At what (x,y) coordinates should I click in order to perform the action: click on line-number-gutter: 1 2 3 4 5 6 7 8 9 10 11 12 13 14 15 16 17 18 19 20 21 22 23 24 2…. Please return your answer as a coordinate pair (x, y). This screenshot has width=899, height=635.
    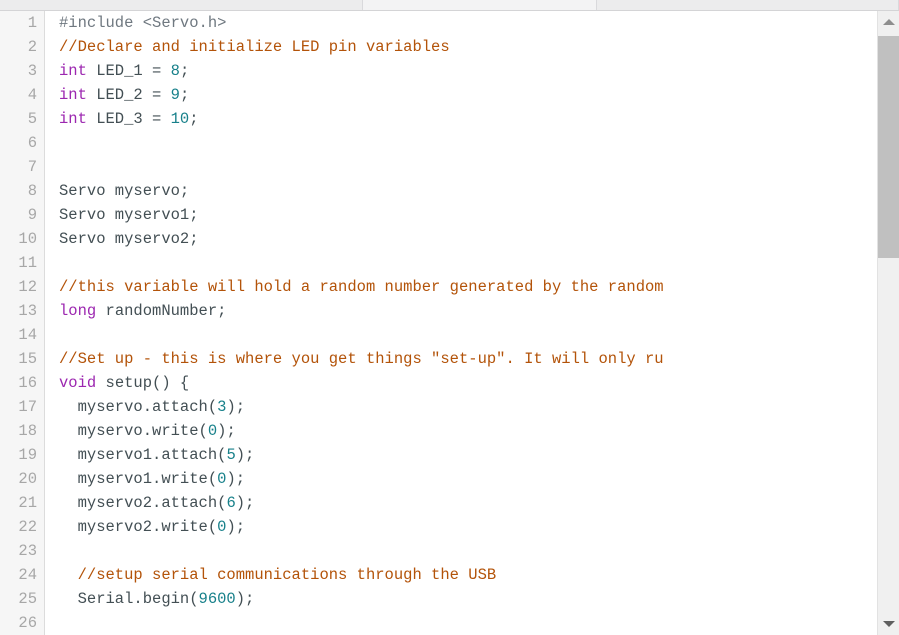
    Looking at the image, I should click on (22, 323).